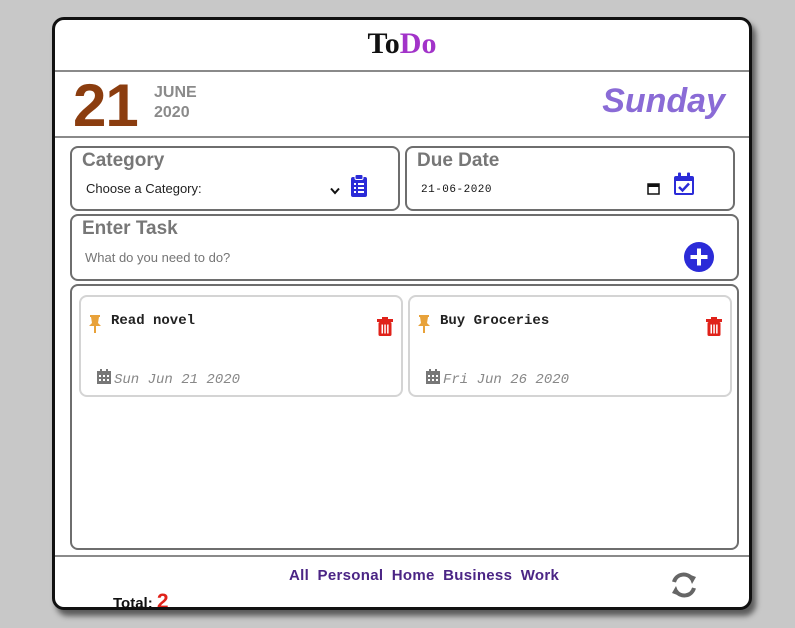 The image size is (795, 628). Describe the element at coordinates (299, 575) in the screenshot. I see `filter-all: All` at that location.